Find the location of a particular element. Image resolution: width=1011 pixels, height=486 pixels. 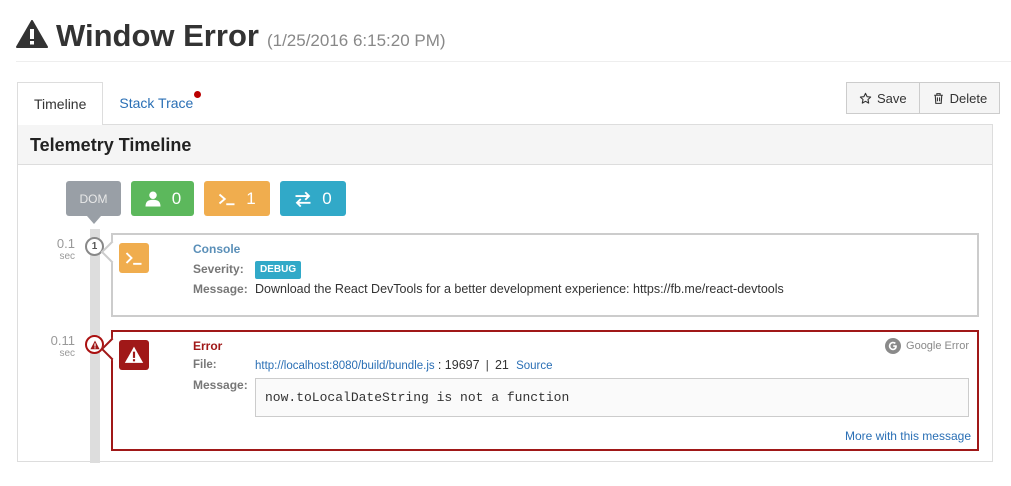

action-buttons: Save Delete is located at coordinates (923, 98).